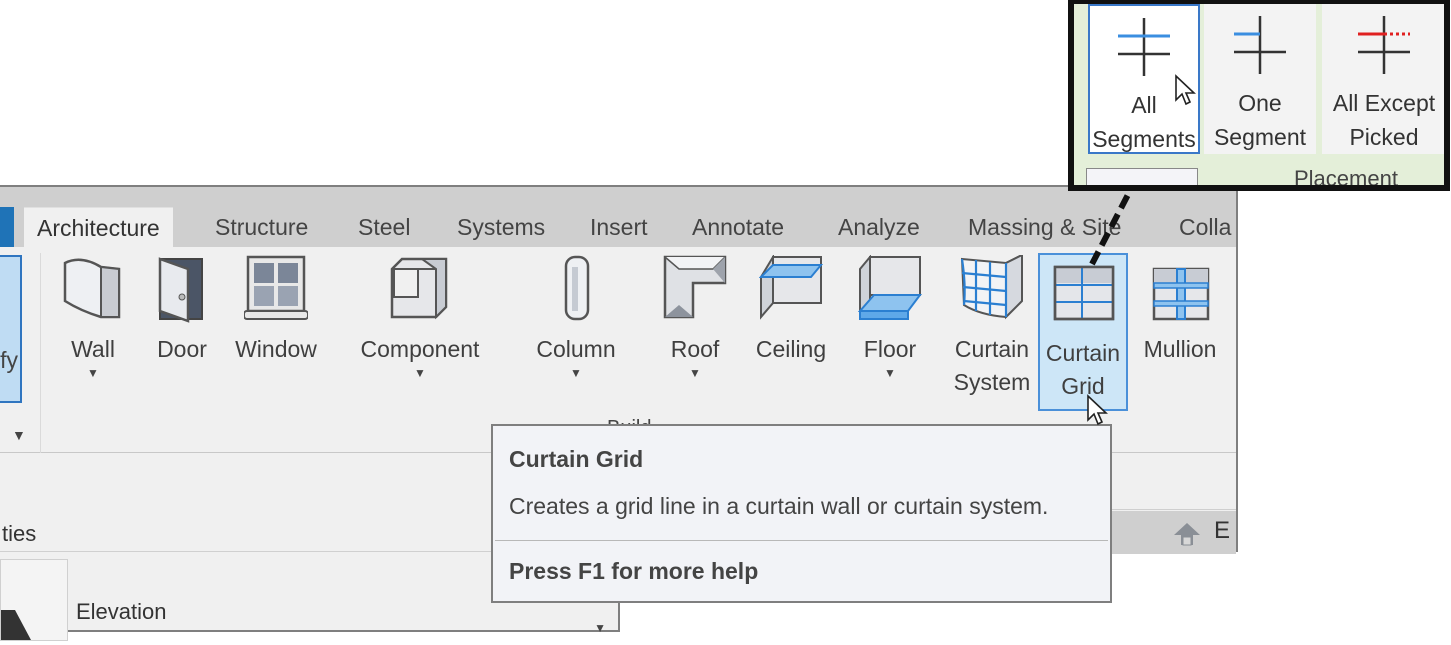 This screenshot has height=645, width=1451. I want to click on all-except-picked-icon, so click(1384, 44).